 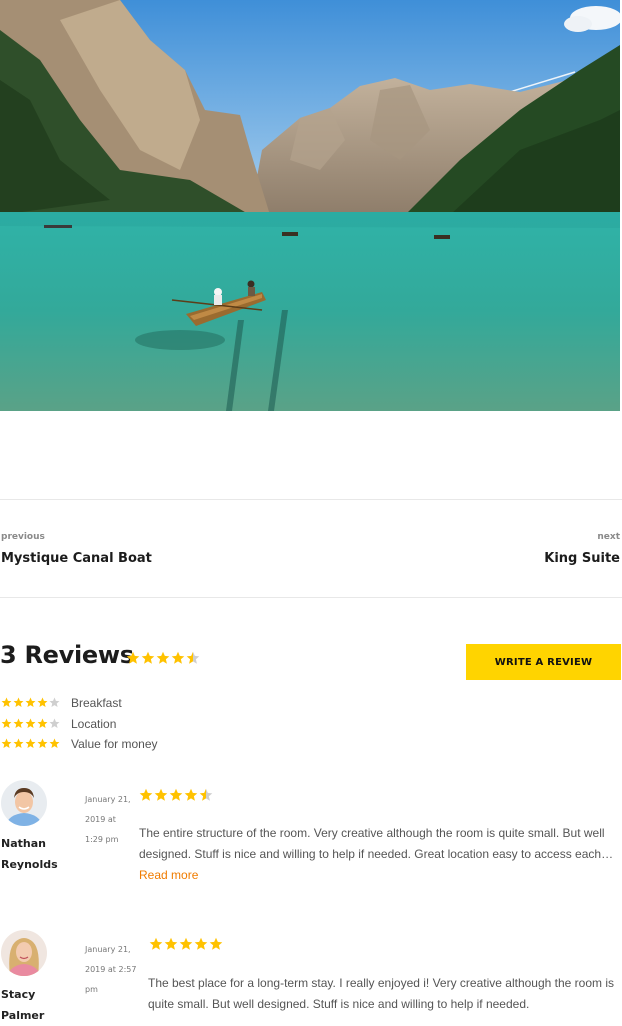 I want to click on value-rating-stars, so click(x=31, y=743).